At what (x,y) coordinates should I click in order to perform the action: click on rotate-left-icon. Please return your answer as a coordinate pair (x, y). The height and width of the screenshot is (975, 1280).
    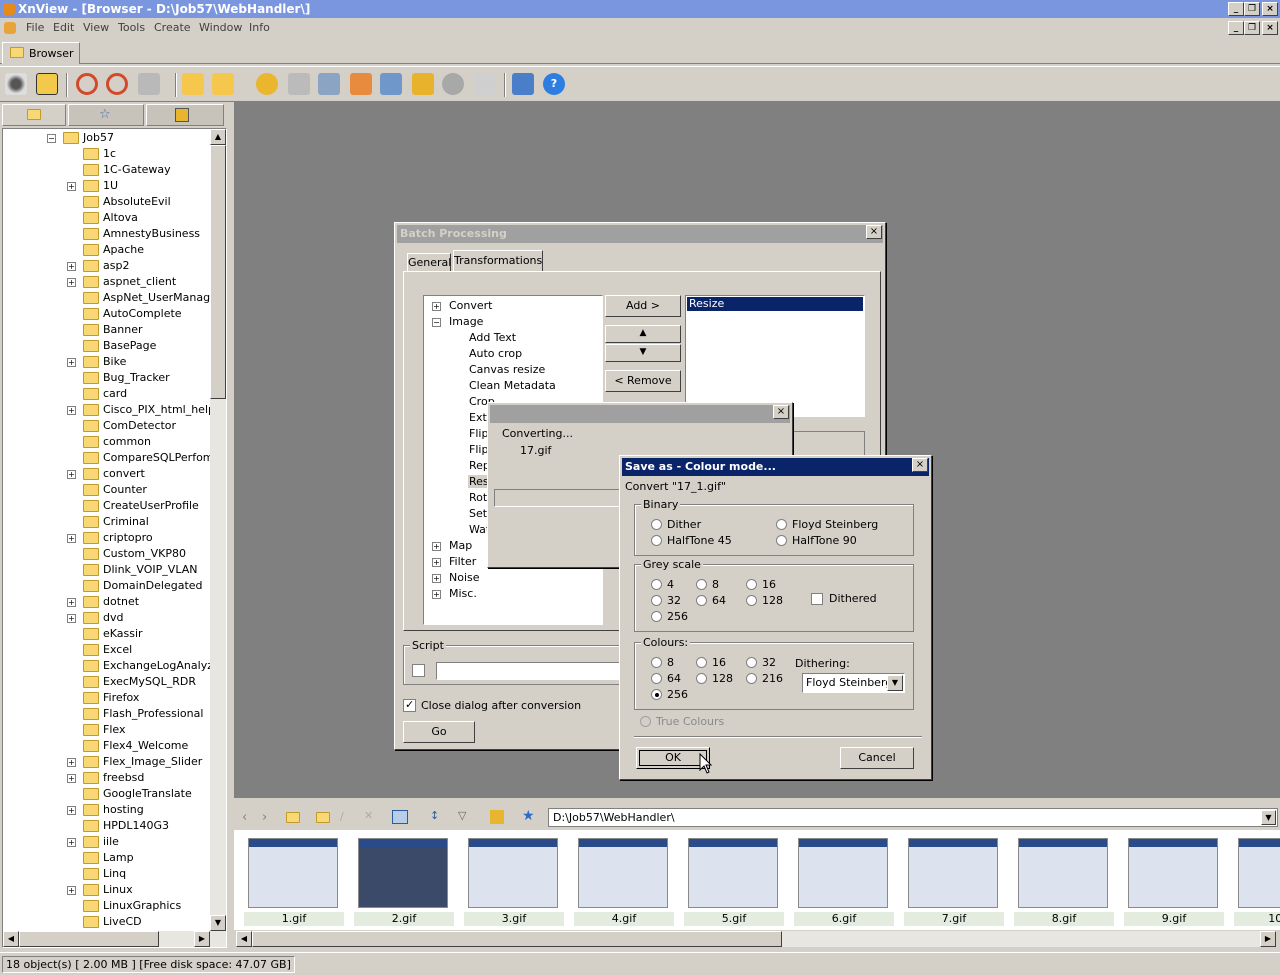
    Looking at the image, I should click on (87, 84).